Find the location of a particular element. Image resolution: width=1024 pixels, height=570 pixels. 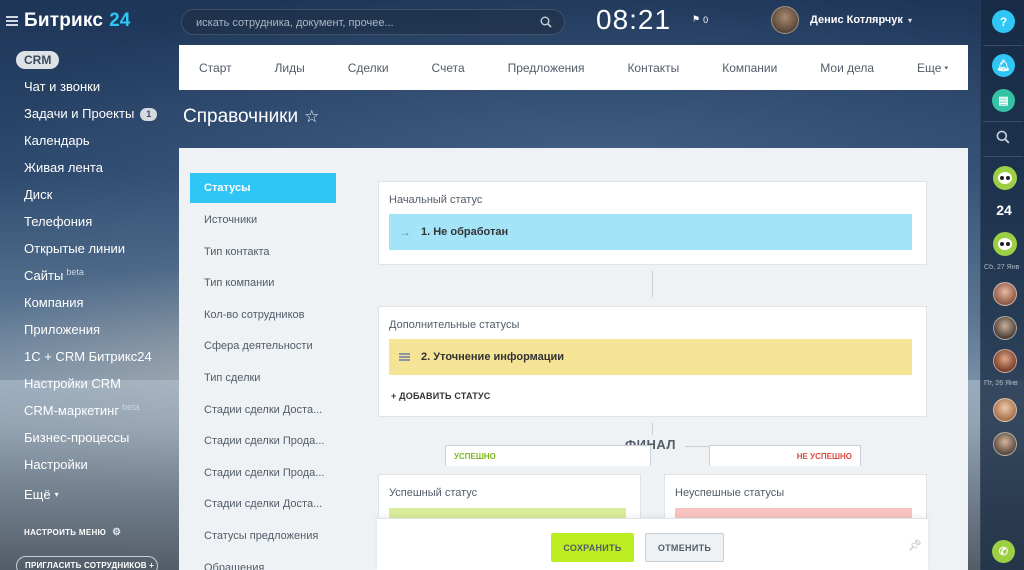

sidebar-item: CRM-маркетинг beta is located at coordinates (90, 415).